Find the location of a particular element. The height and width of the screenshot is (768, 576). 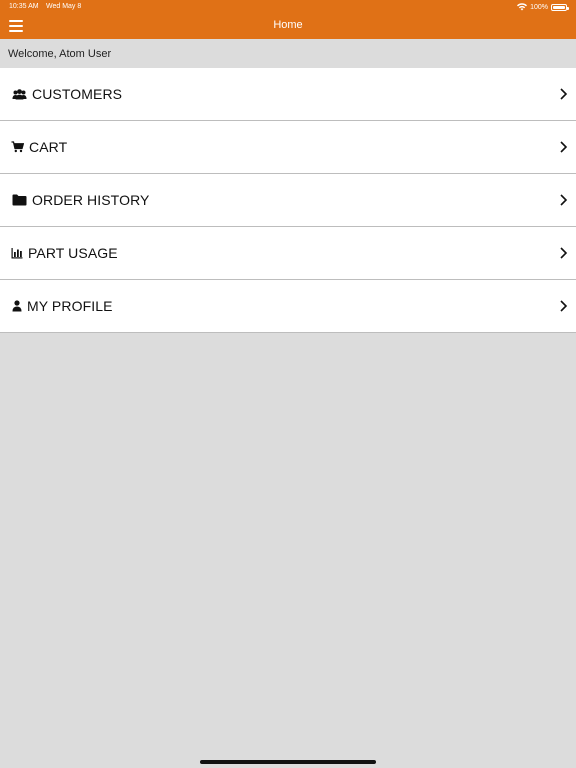

wifi-icon is located at coordinates (522, 7).